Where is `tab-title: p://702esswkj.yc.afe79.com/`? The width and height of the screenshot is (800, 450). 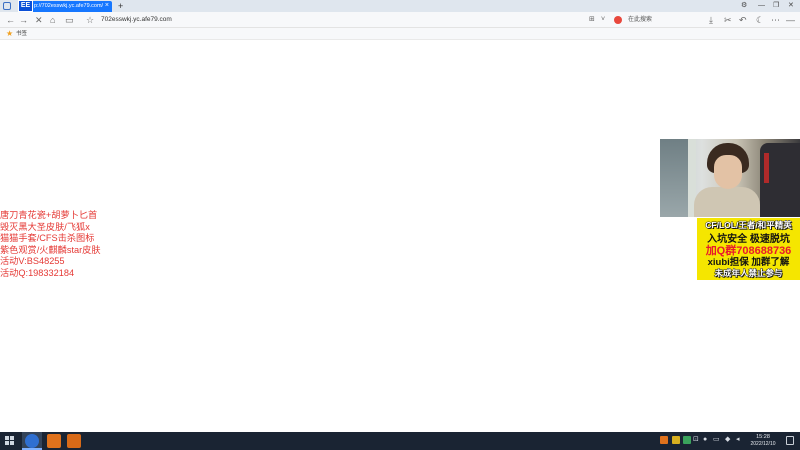
tab-title: p://702esswkj.yc.afe79.com/ is located at coordinates (69, 6).